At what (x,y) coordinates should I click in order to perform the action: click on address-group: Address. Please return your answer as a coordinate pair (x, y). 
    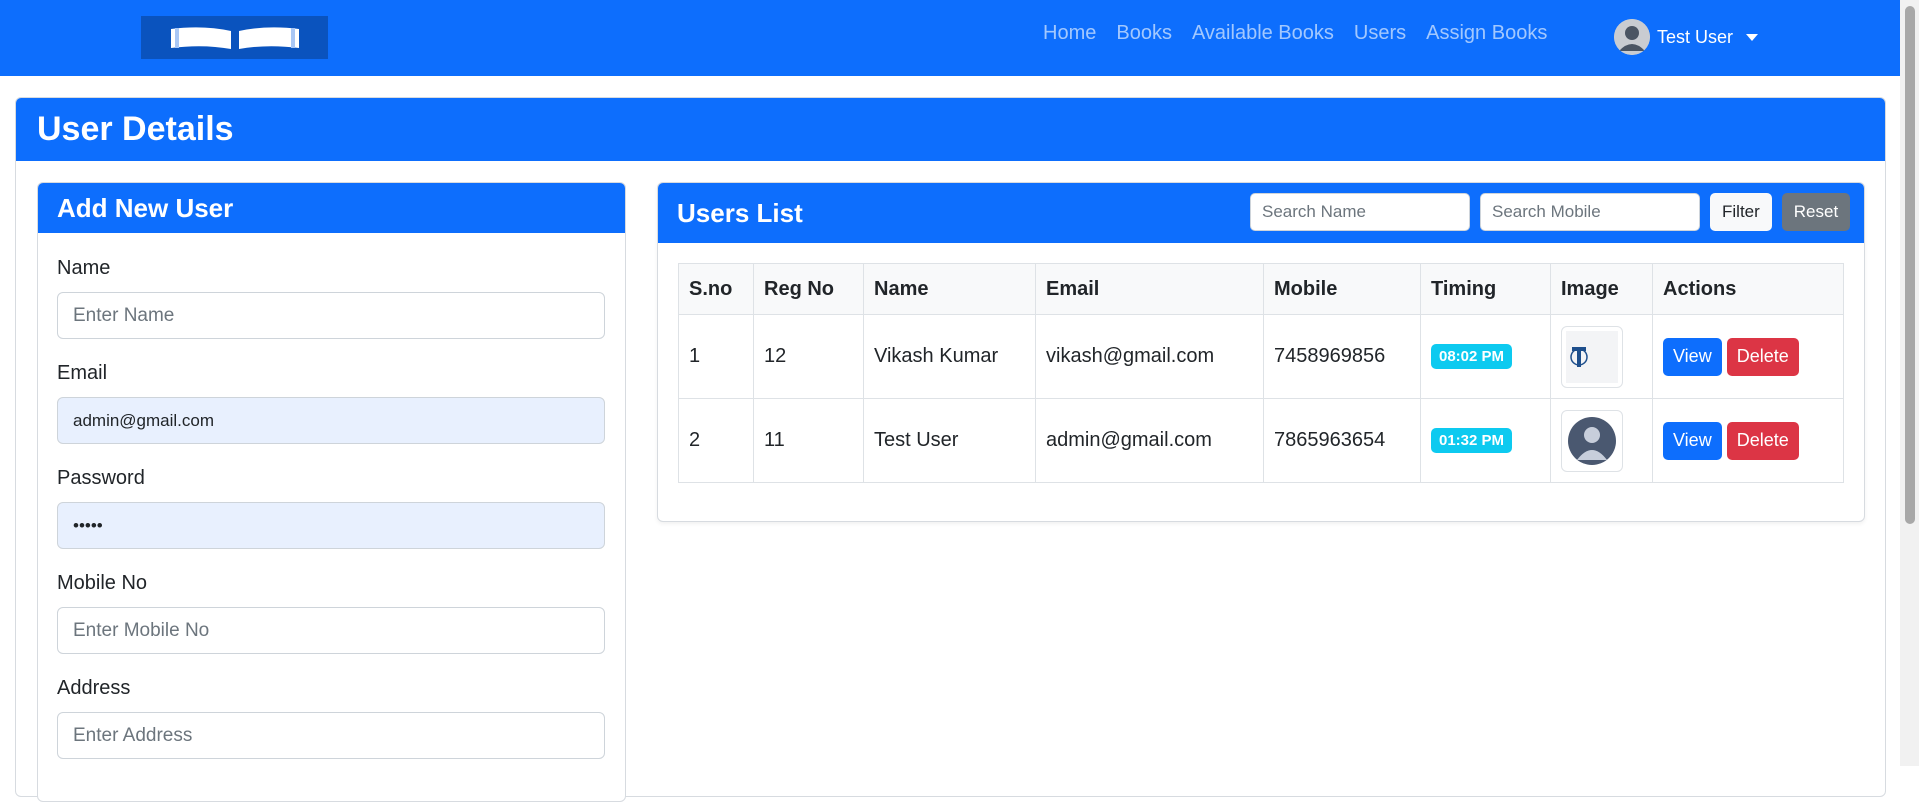
    Looking at the image, I should click on (331, 718).